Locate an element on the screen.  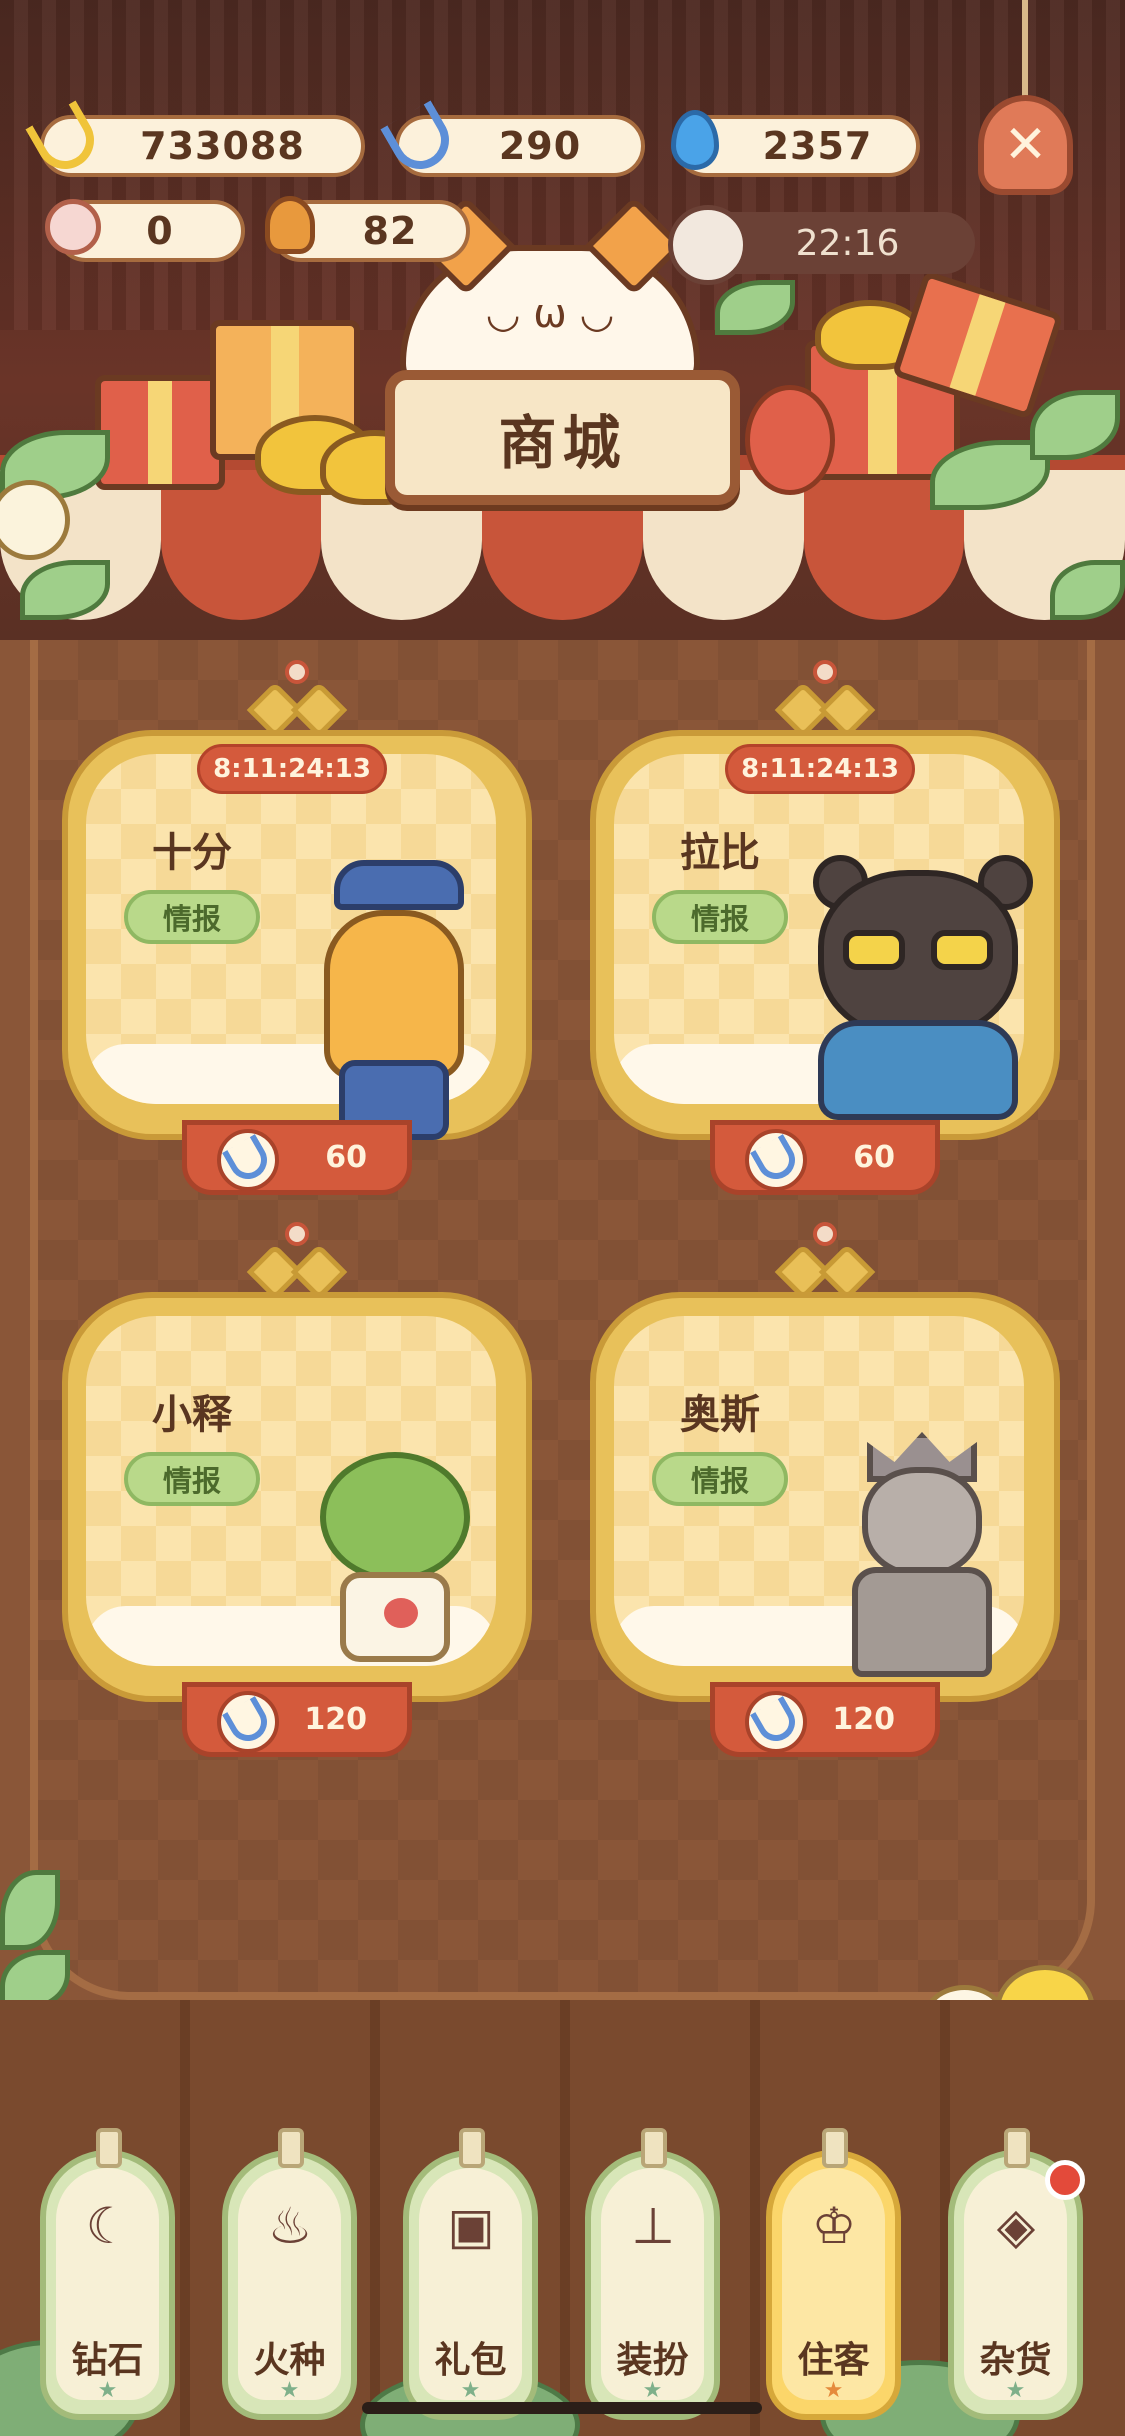
notification-badge is located at coordinates (1065, 2180).